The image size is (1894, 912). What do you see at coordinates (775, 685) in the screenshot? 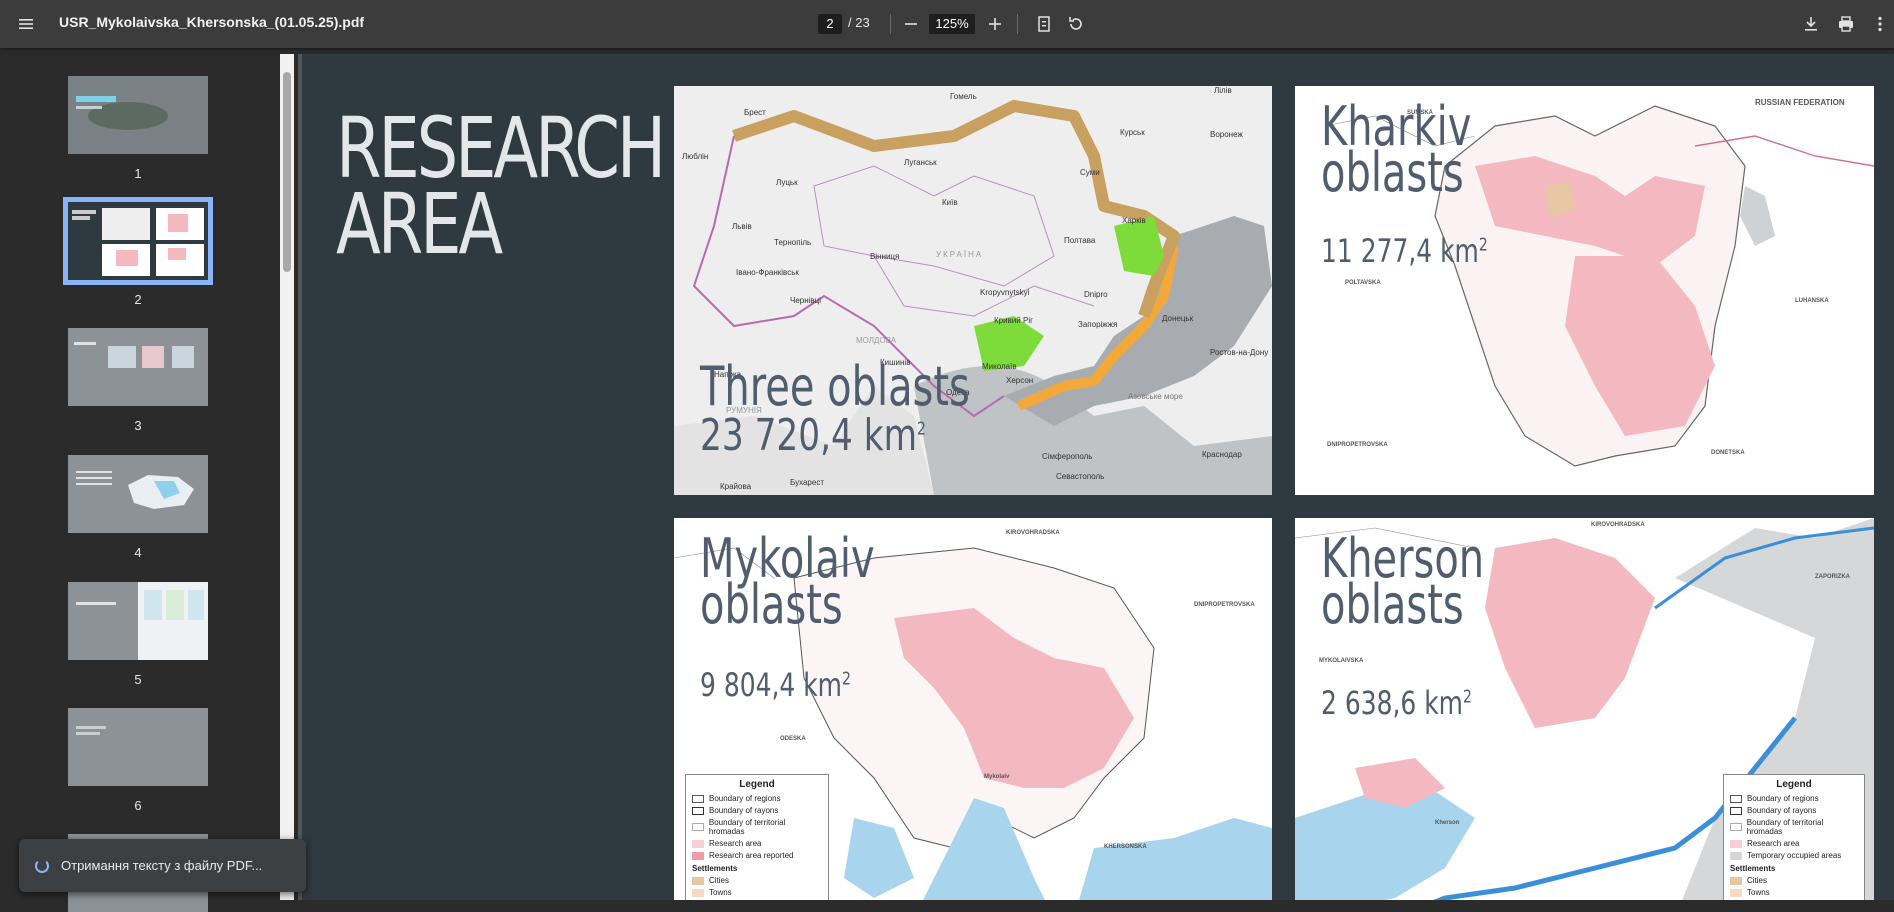
I see `panel-area: 9 804,4 km2` at bounding box center [775, 685].